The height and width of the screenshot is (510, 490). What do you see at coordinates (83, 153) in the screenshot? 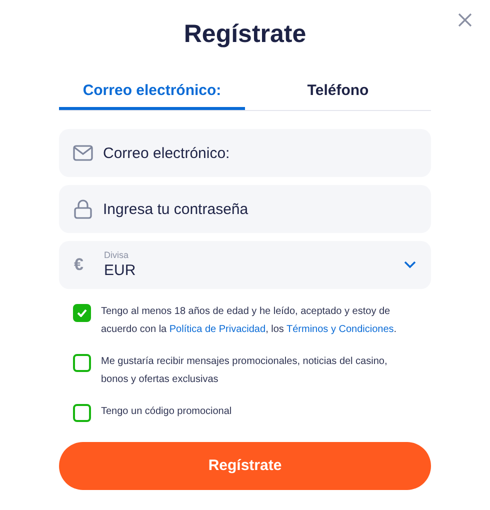
I see `envelope-icon` at bounding box center [83, 153].